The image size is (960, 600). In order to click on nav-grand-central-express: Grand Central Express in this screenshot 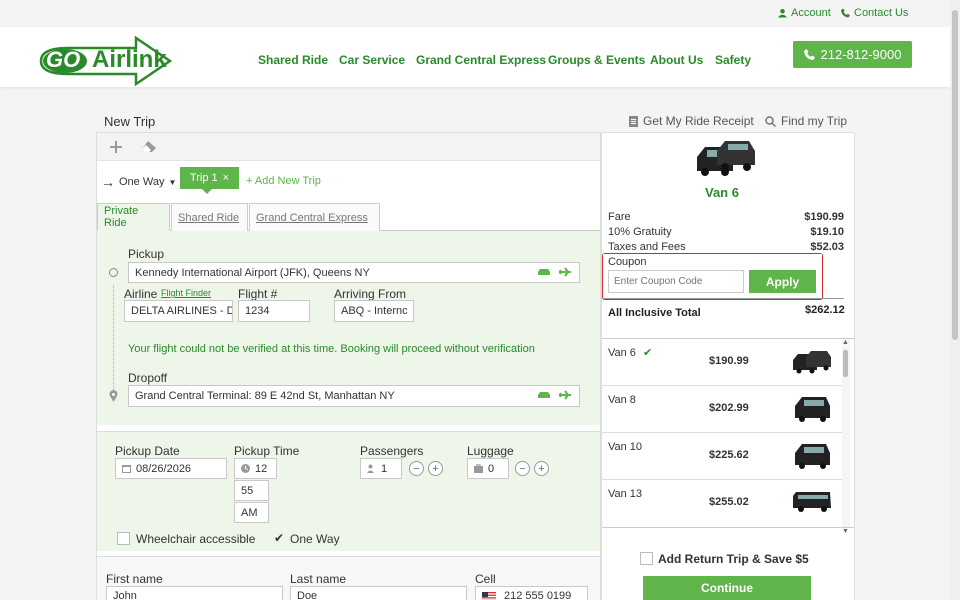, I will do `click(481, 60)`.